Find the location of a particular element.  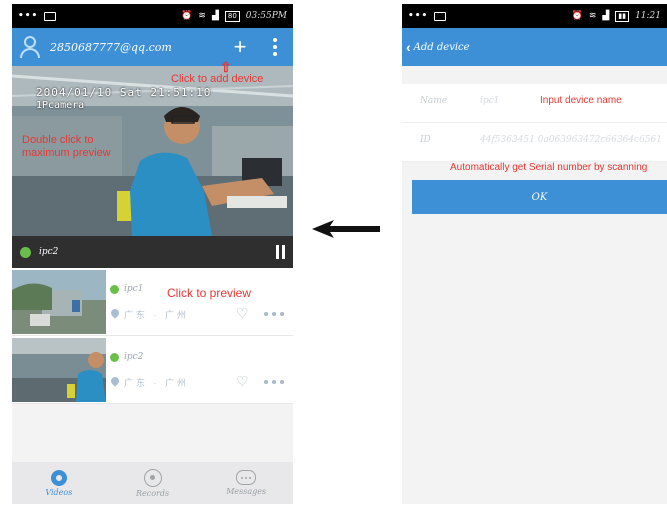

messages-icon is located at coordinates (246, 477).